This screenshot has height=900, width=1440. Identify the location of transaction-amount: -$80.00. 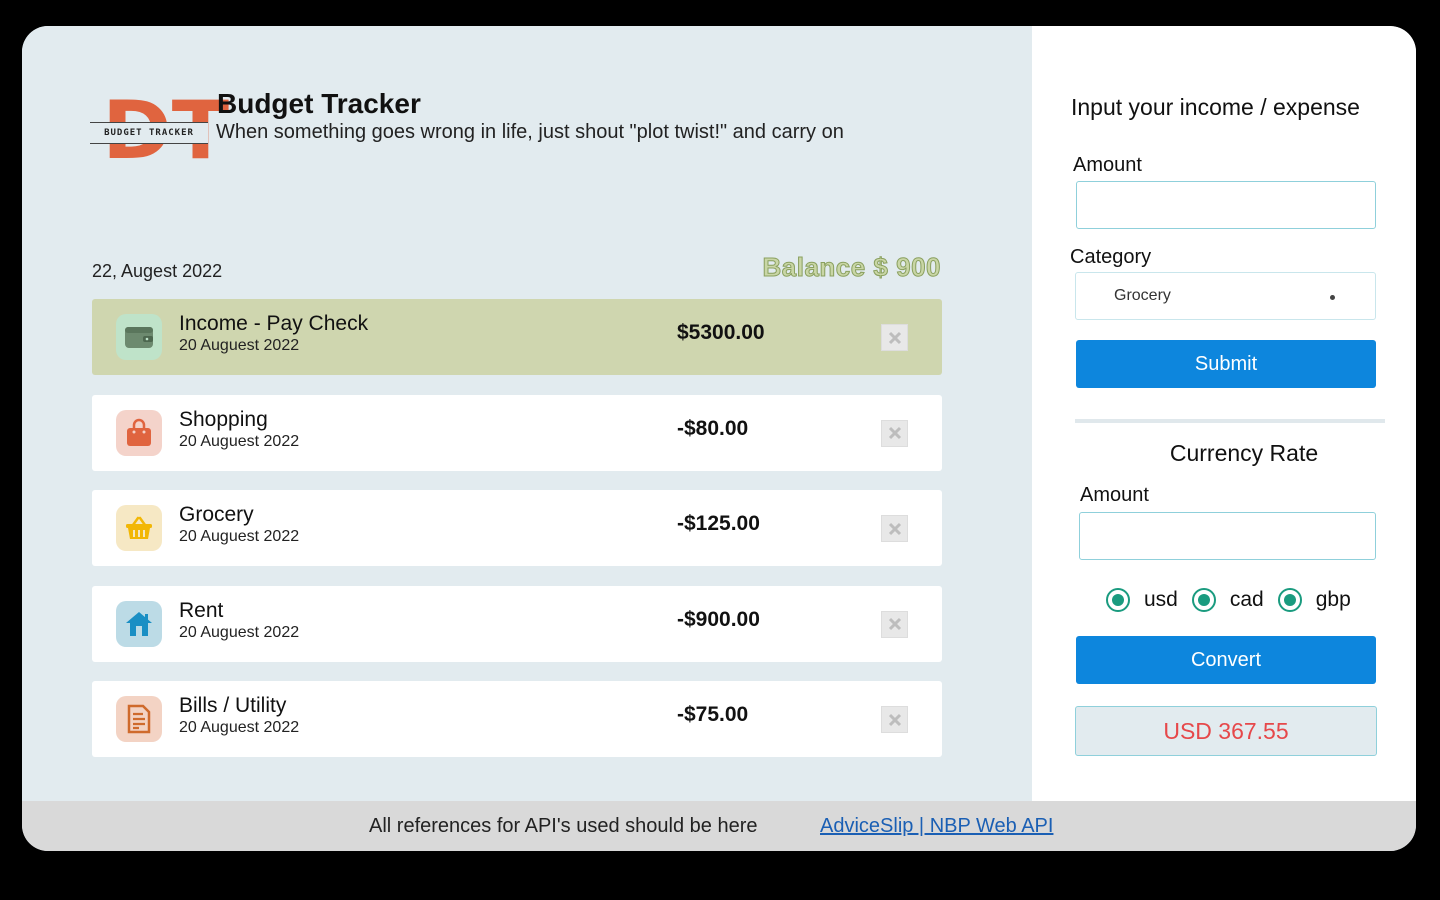
(713, 428).